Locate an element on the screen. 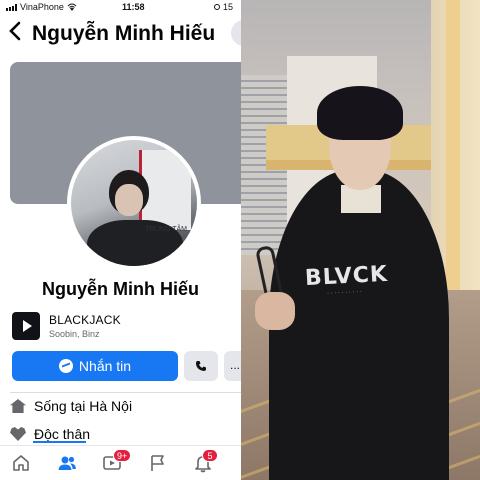 This screenshot has width=480, height=480. info-lives-in: Sống tại Hà Nội is located at coordinates (71, 406).